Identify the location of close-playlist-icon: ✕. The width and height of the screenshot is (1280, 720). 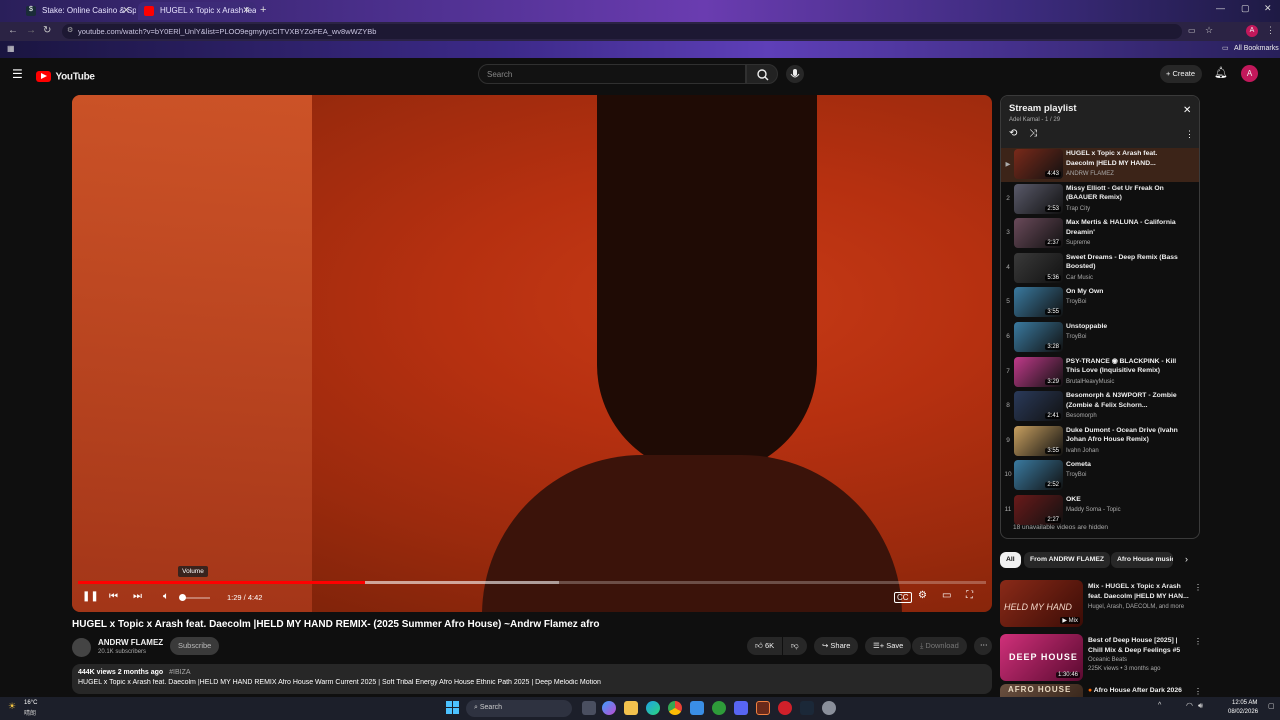
(1187, 110).